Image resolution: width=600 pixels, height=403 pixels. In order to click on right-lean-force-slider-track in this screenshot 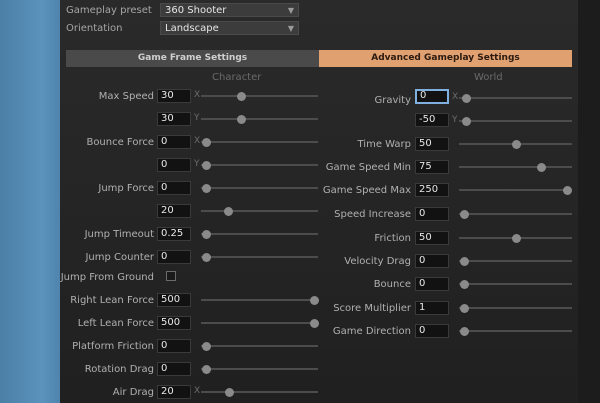, I will do `click(259, 300)`.